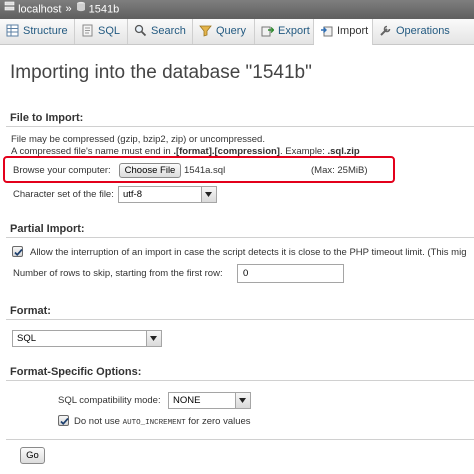 This screenshot has width=474, height=474. Describe the element at coordinates (17, 251) in the screenshot. I see `allow-interrupt-checkbox` at that location.